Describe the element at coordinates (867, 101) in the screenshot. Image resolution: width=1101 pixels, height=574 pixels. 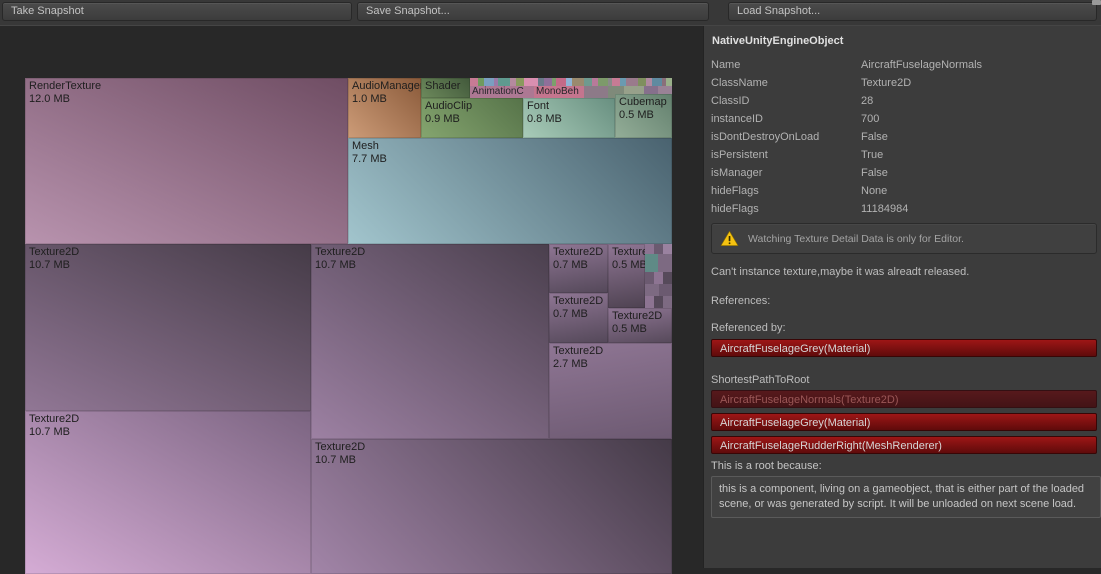
I see `property-value: 28` at that location.